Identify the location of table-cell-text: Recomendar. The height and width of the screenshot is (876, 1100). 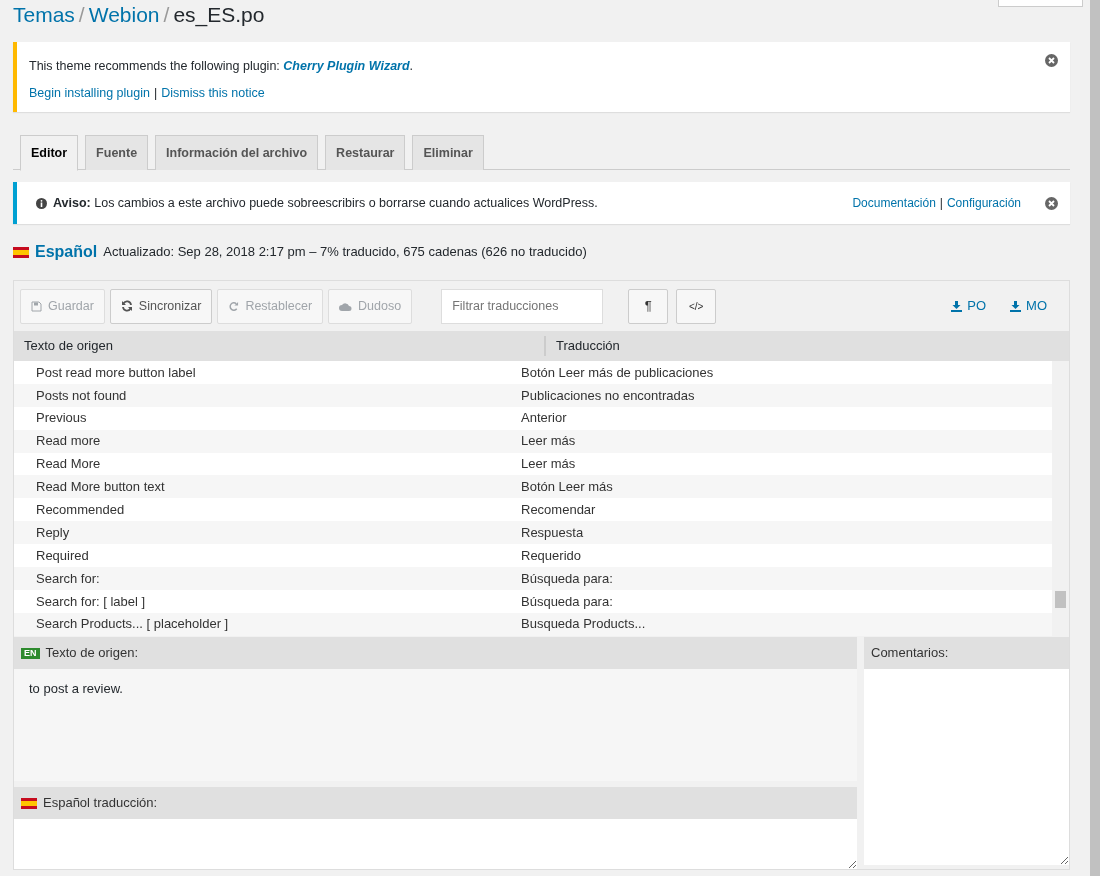
(558, 510).